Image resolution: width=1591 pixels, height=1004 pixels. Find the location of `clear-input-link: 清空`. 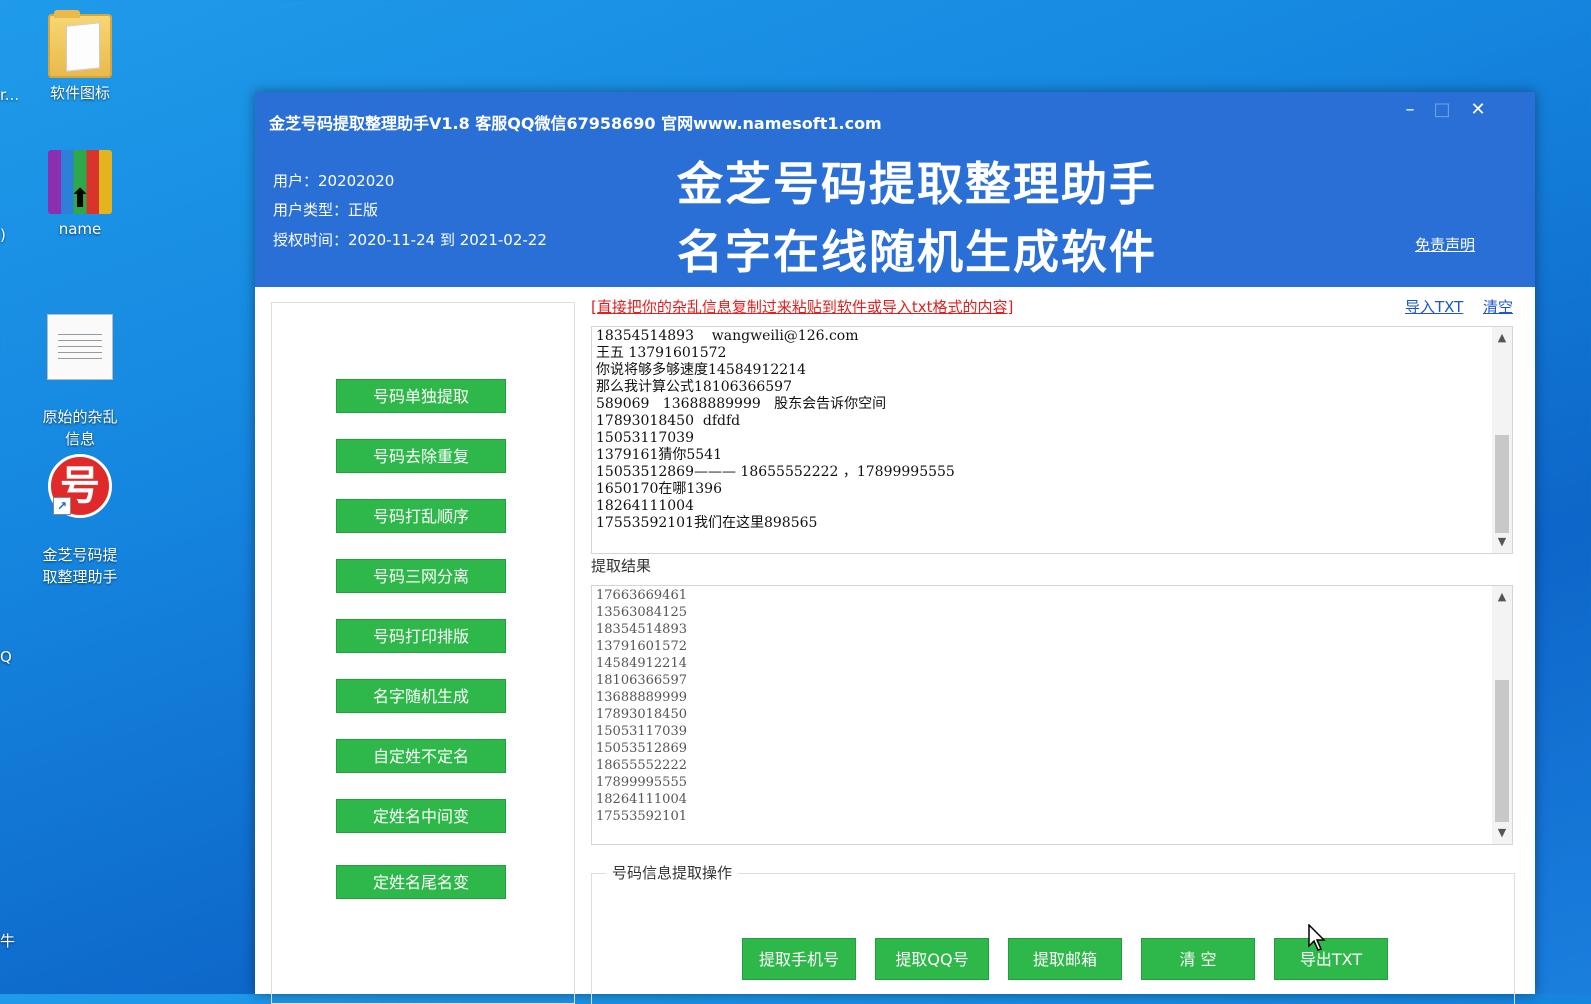

clear-input-link: 清空 is located at coordinates (1498, 306).